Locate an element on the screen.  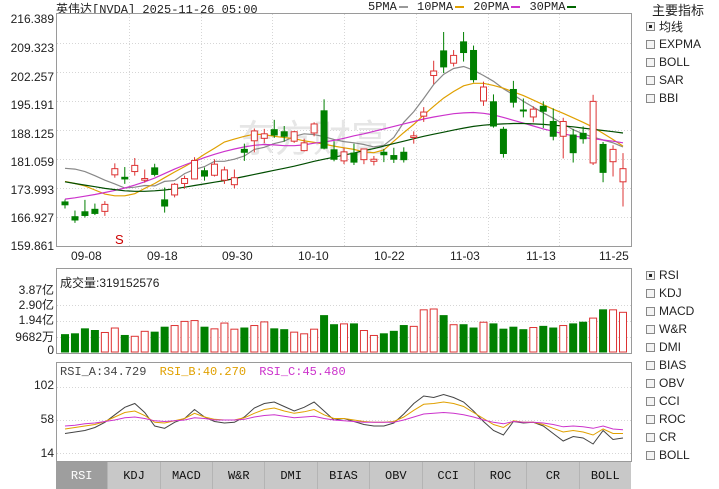
indicator-bbi: BBI is located at coordinates (682, 98).